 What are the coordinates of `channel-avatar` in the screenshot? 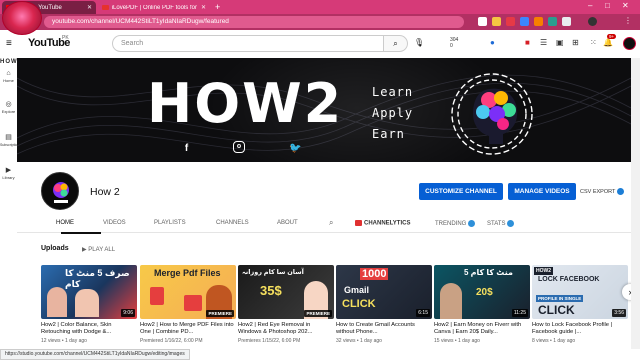 It's located at (60, 191).